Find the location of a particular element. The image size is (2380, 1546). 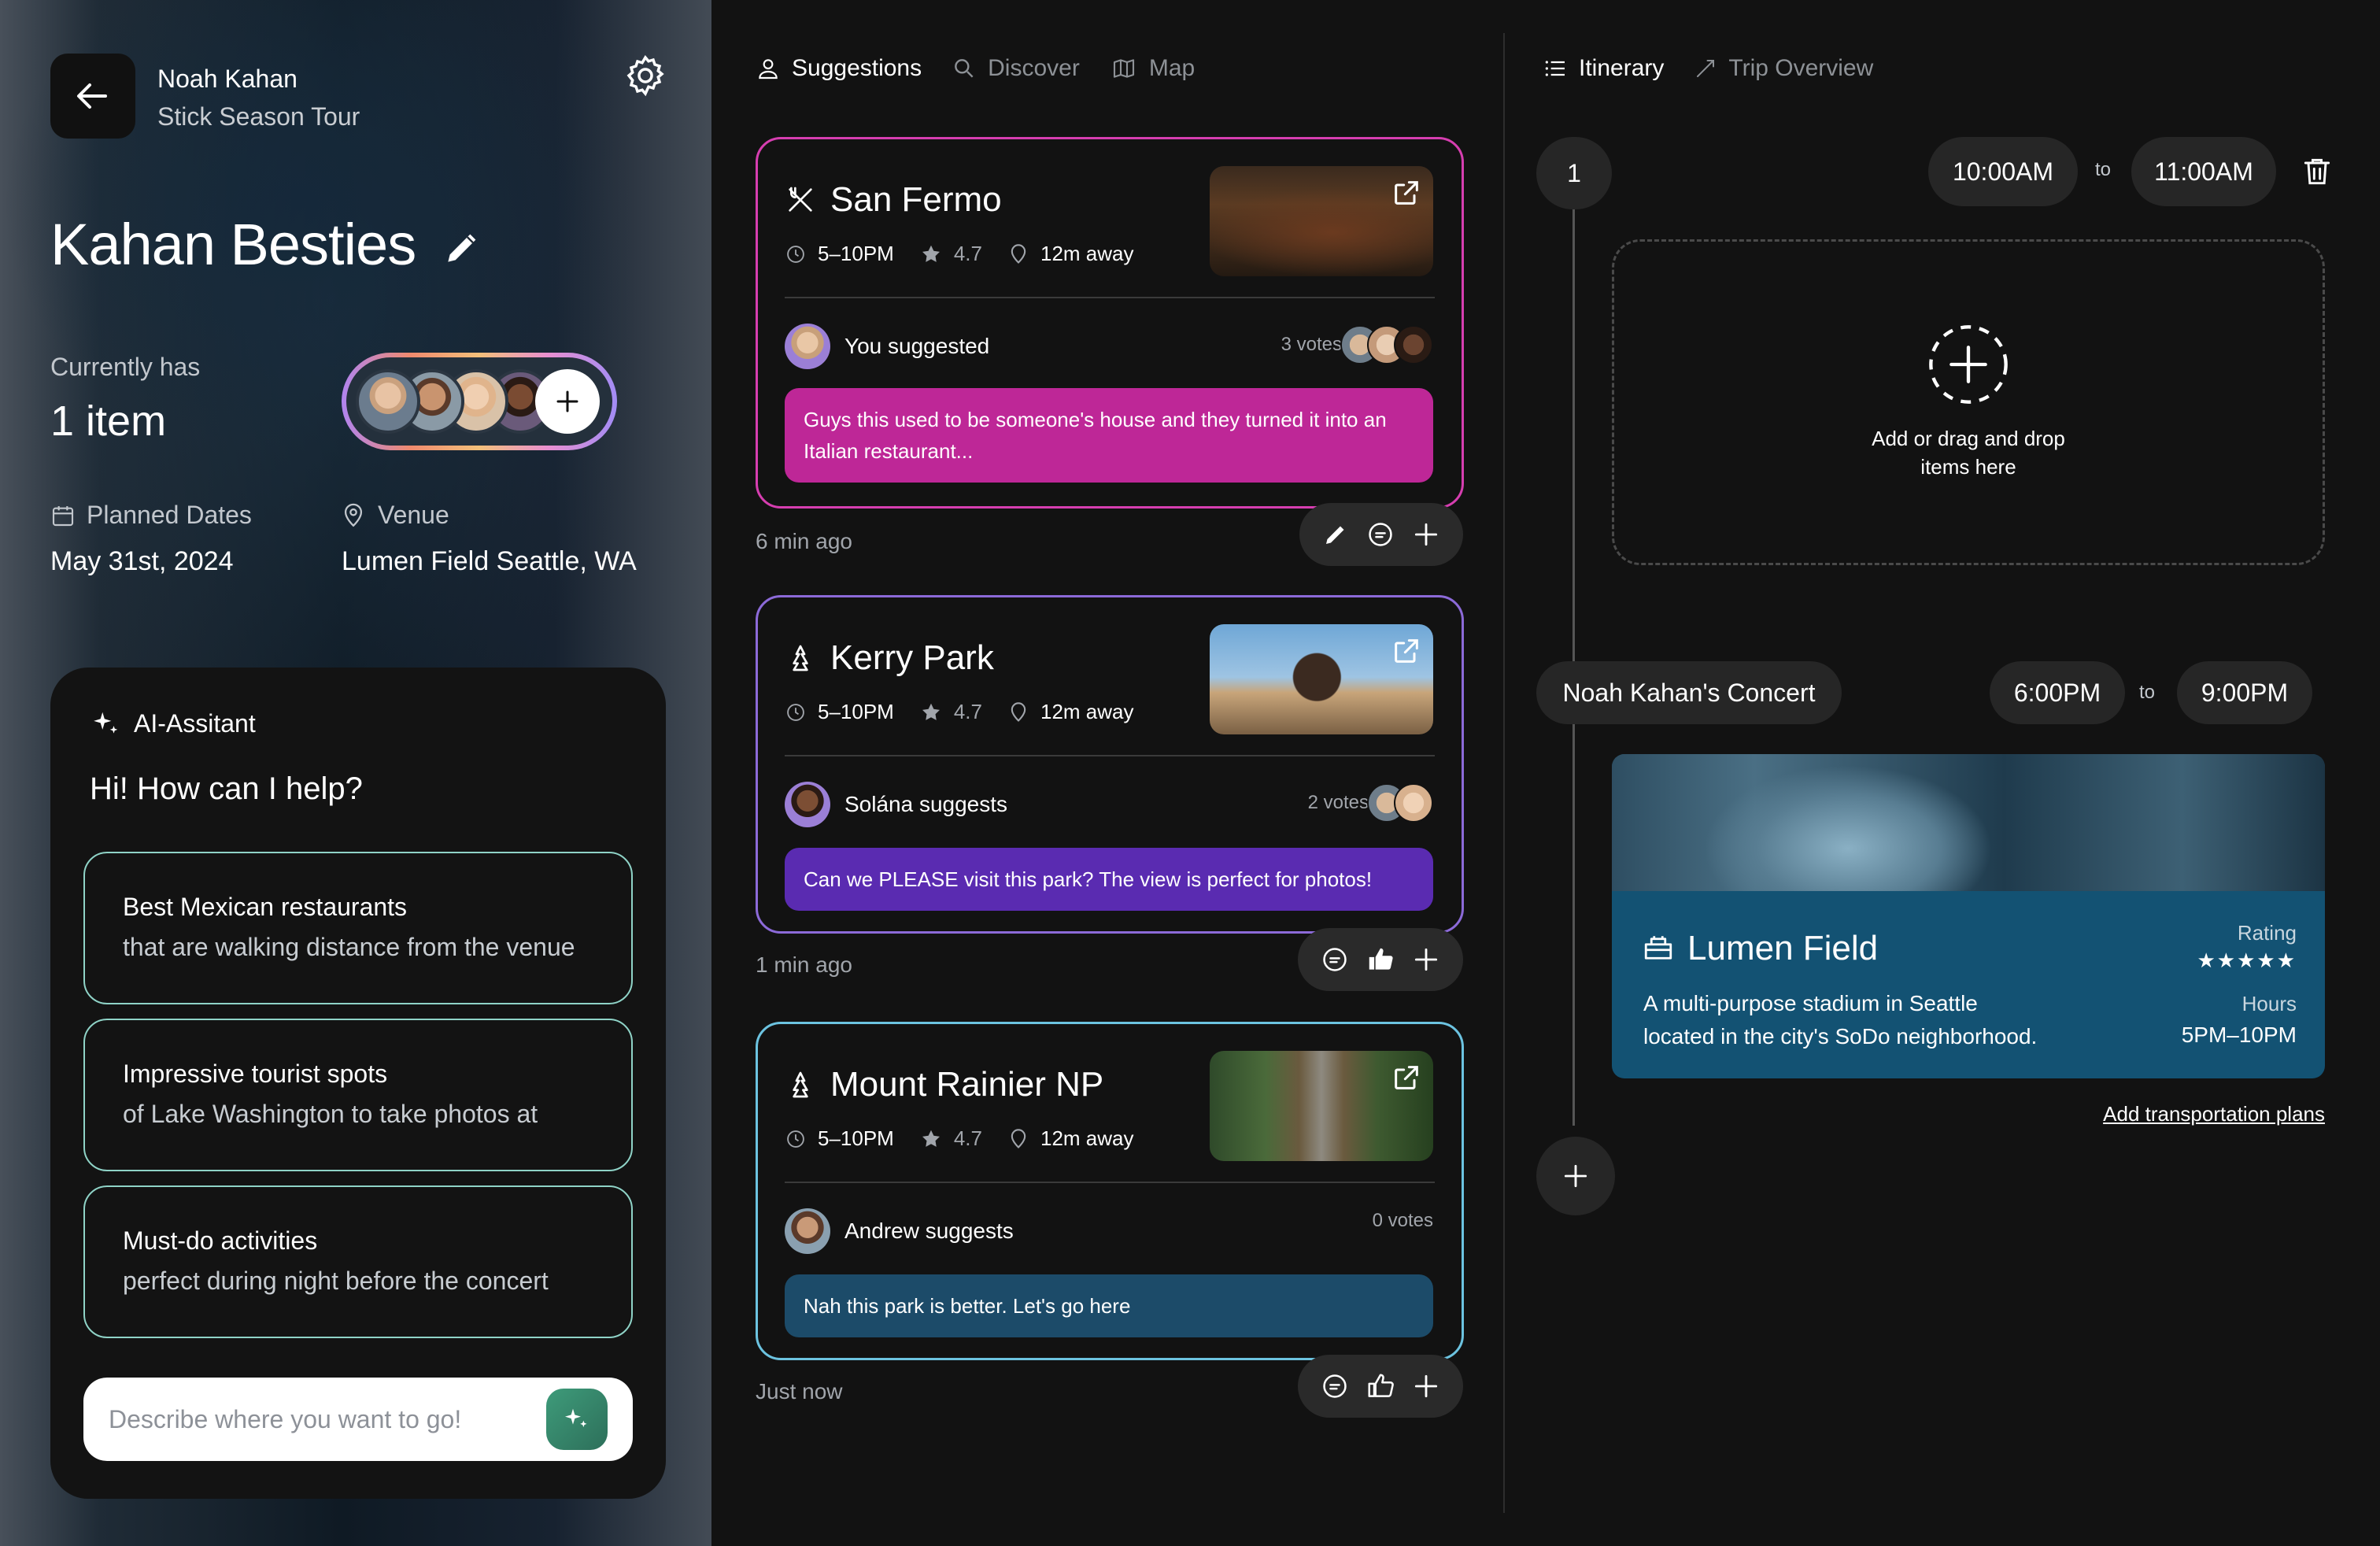

ai-greeting: Hi! How can I help? is located at coordinates (226, 789).